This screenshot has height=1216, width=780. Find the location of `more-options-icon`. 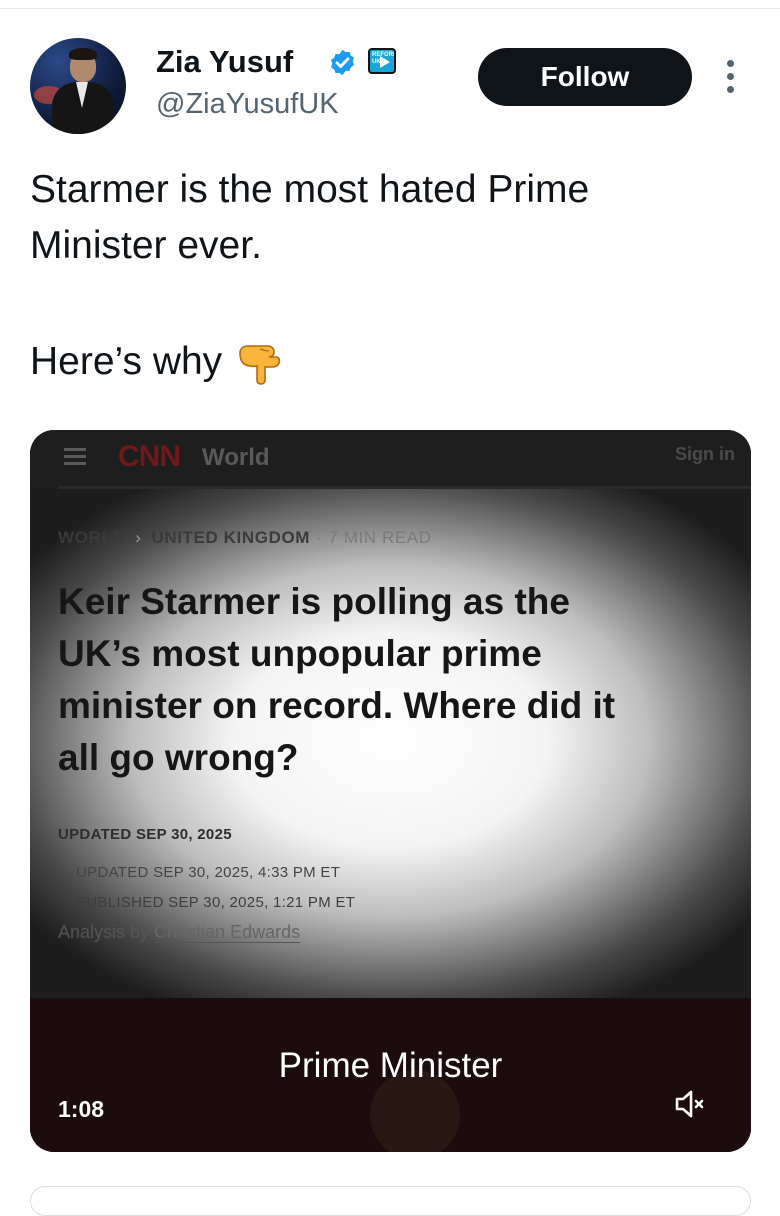

more-options-icon is located at coordinates (730, 78).